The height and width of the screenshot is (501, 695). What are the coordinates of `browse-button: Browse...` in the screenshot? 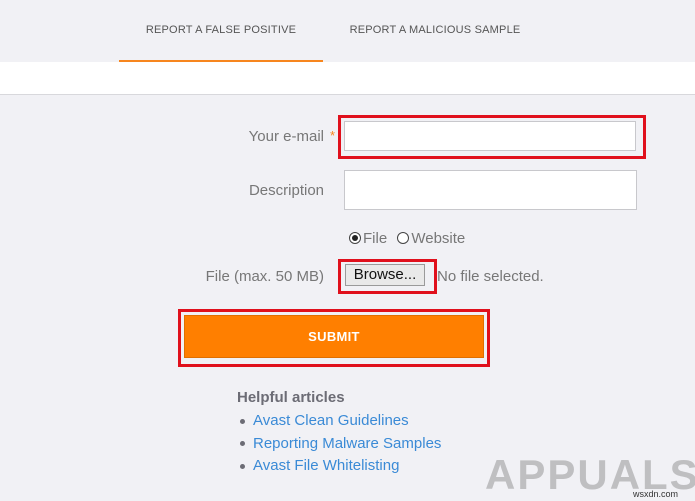 It's located at (385, 275).